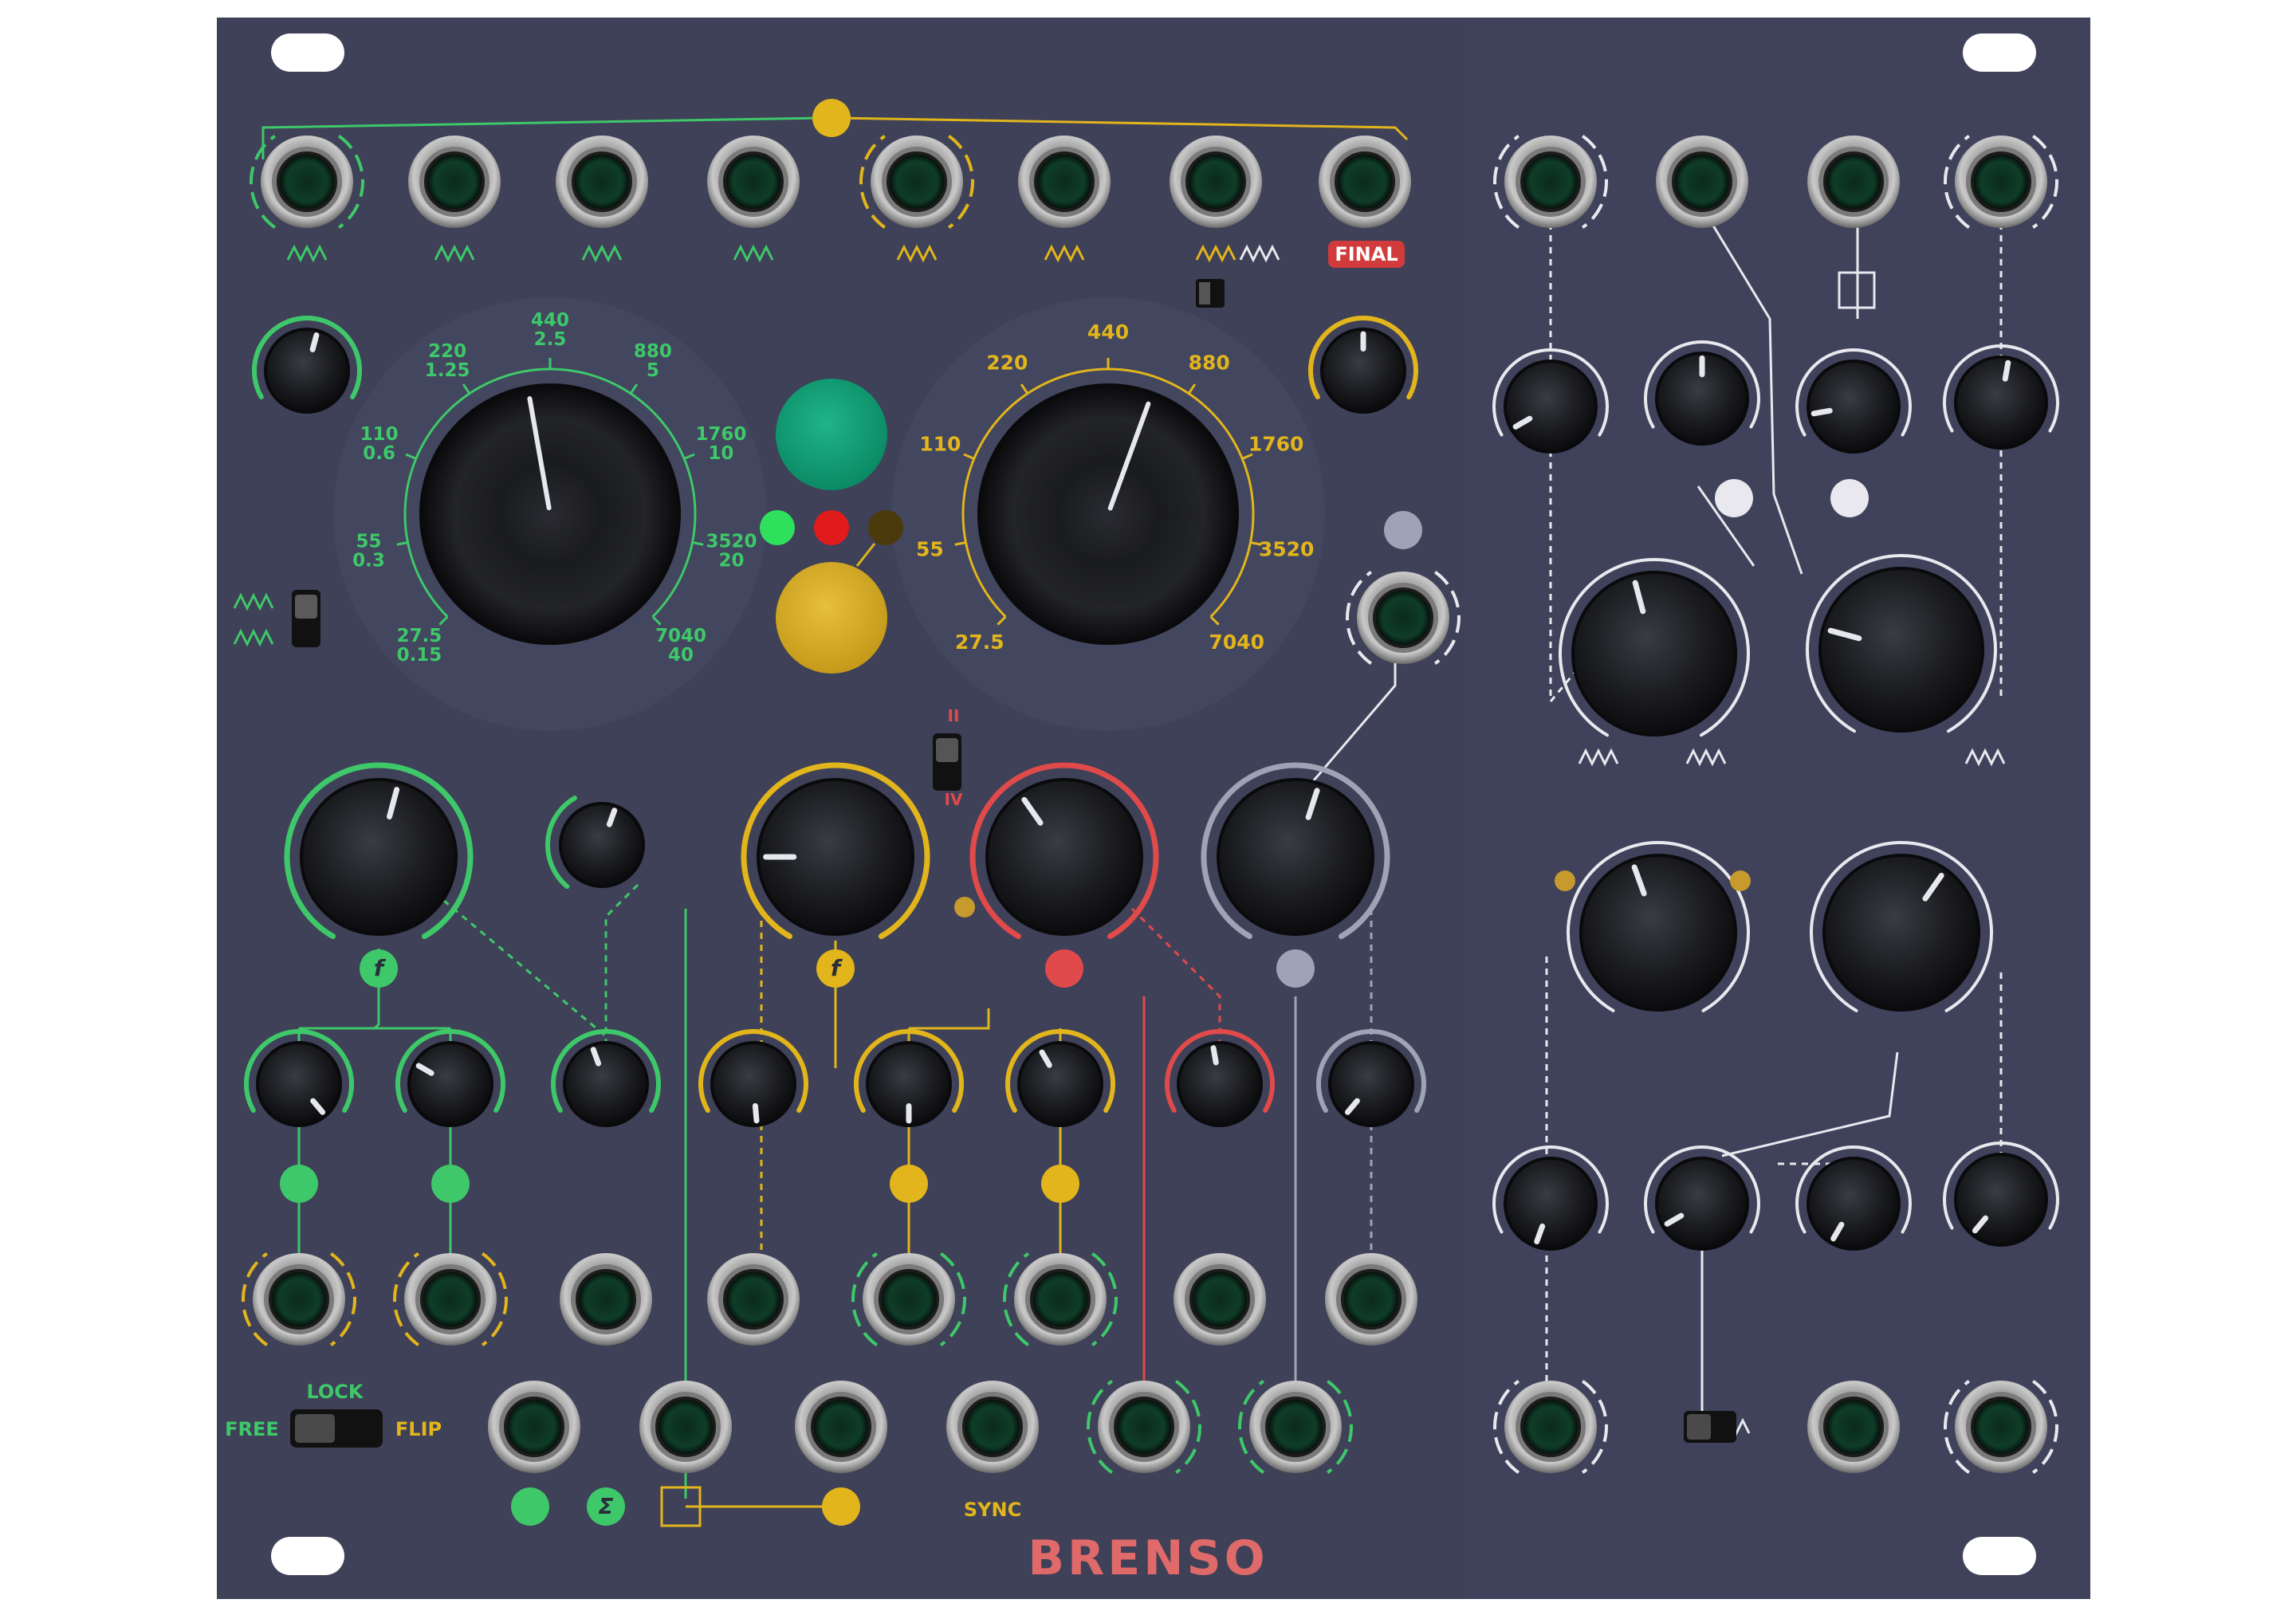  Describe the element at coordinates (680, 636) in the screenshot. I see `left-scale-label: 7040` at that location.